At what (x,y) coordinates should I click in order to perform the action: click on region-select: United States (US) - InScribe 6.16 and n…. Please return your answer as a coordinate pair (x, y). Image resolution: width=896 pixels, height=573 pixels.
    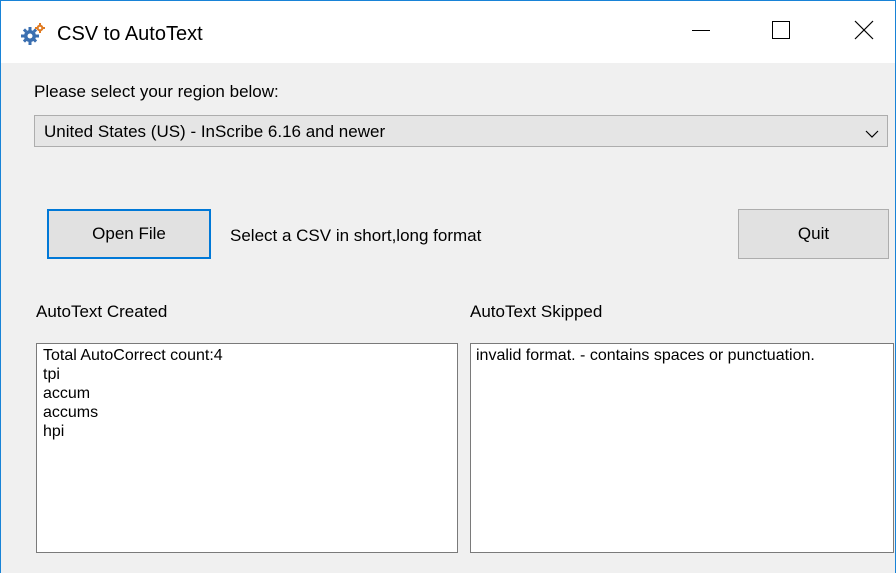
    Looking at the image, I should click on (461, 131).